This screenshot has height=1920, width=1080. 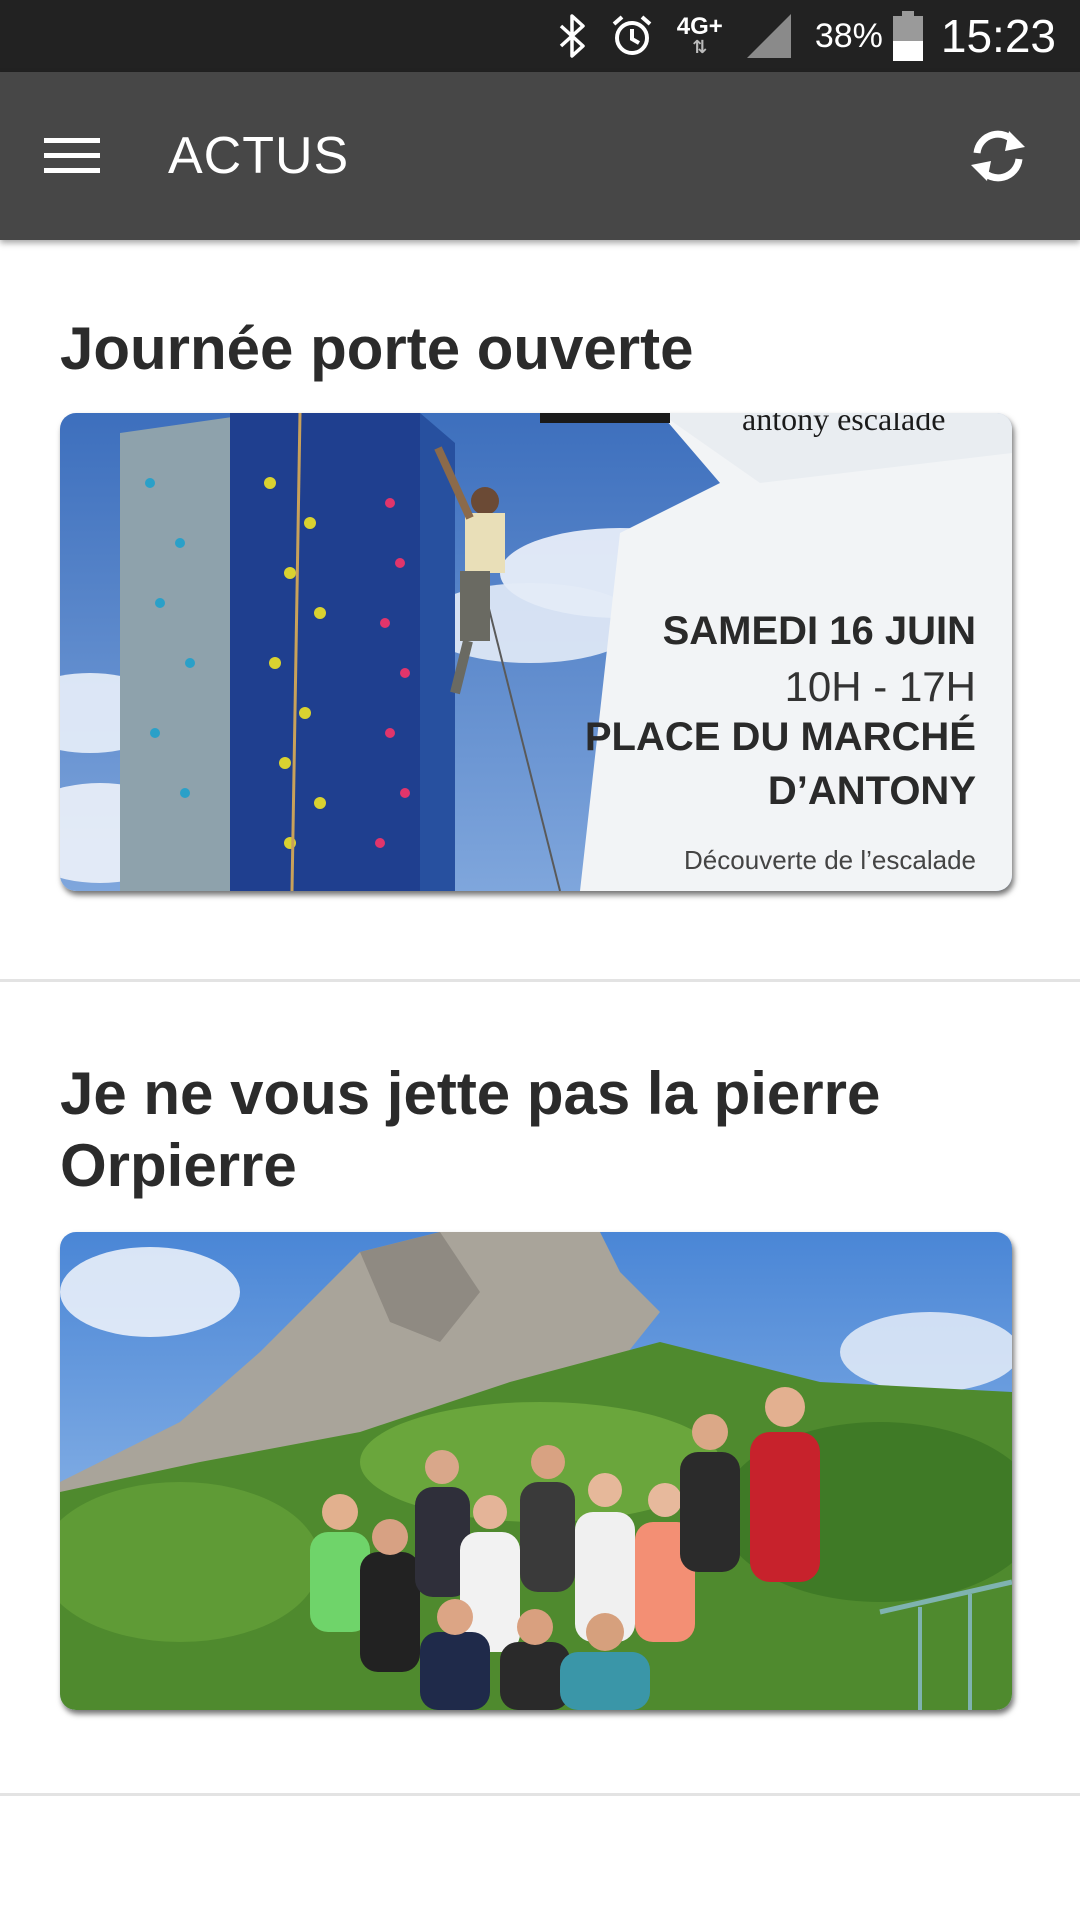 What do you see at coordinates (470, 1129) in the screenshot?
I see `news-title: Je ne vous jette pas la pierre Orpierre` at bounding box center [470, 1129].